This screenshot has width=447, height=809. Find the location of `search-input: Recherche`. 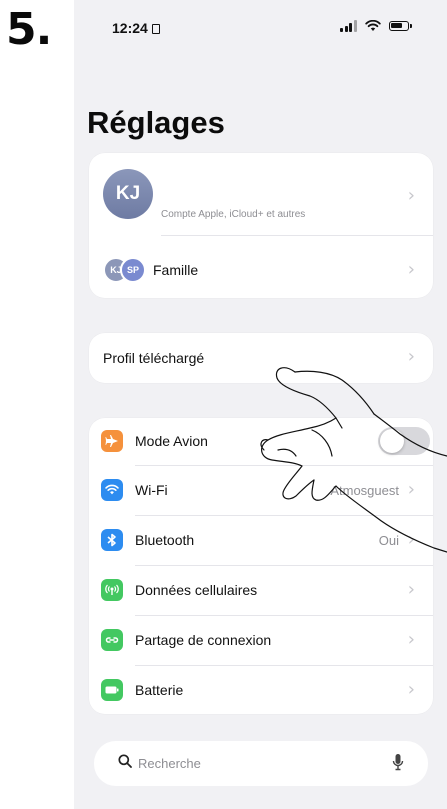

search-input: Recherche is located at coordinates (169, 763).